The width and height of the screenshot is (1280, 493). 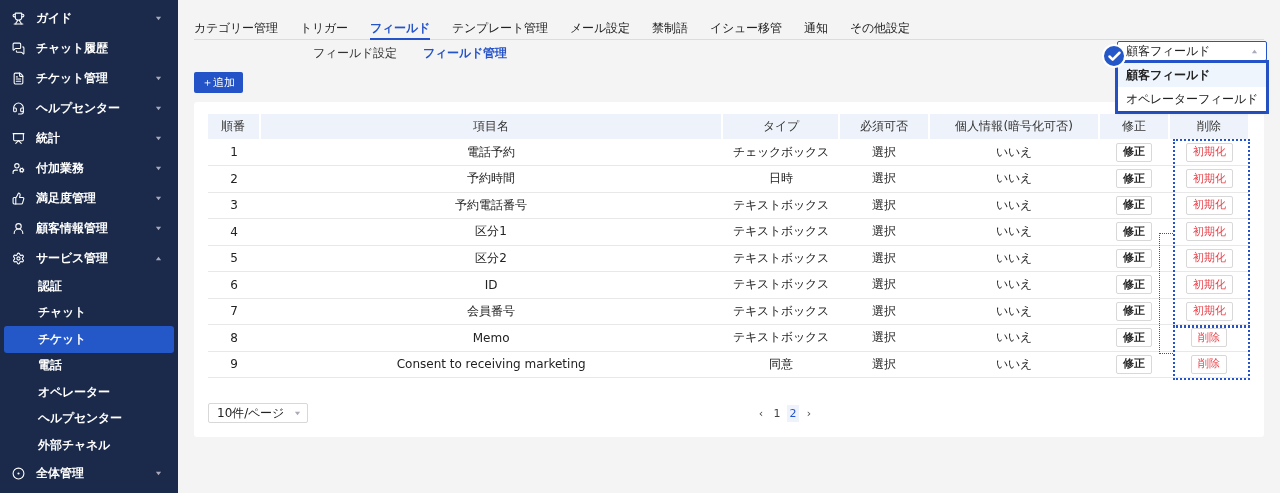 I want to click on sidebar-subitem: 認証, so click(x=89, y=286).